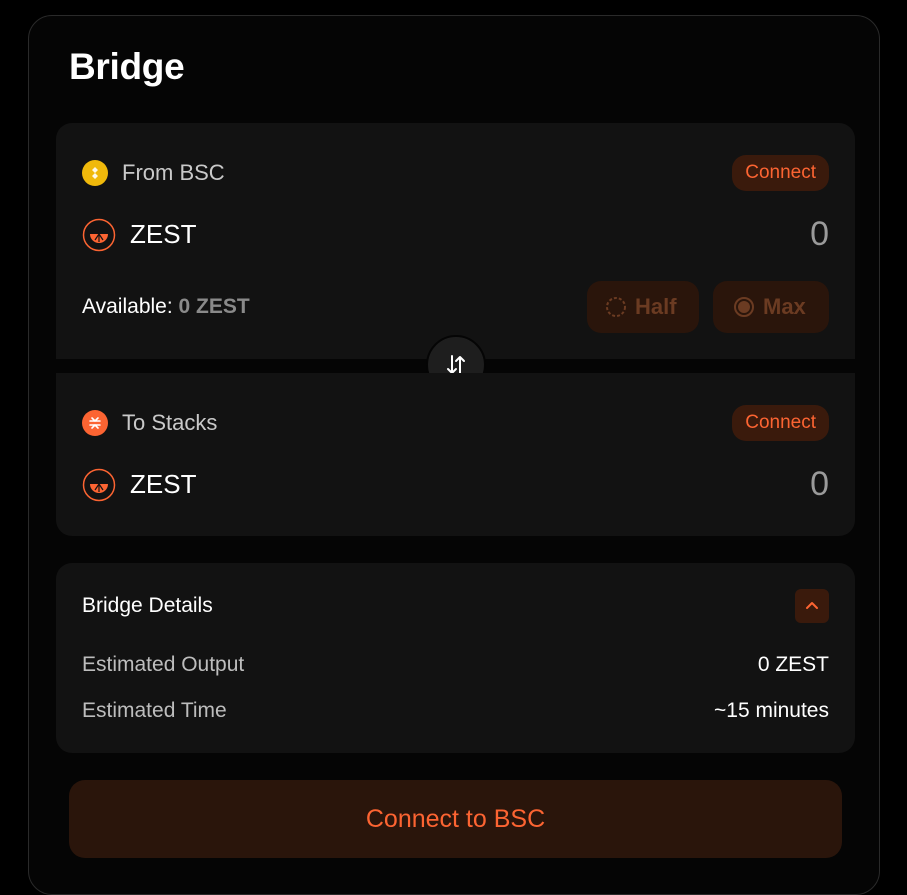 The width and height of the screenshot is (907, 895). Describe the element at coordinates (95, 423) in the screenshot. I see `stacks-icon` at that location.